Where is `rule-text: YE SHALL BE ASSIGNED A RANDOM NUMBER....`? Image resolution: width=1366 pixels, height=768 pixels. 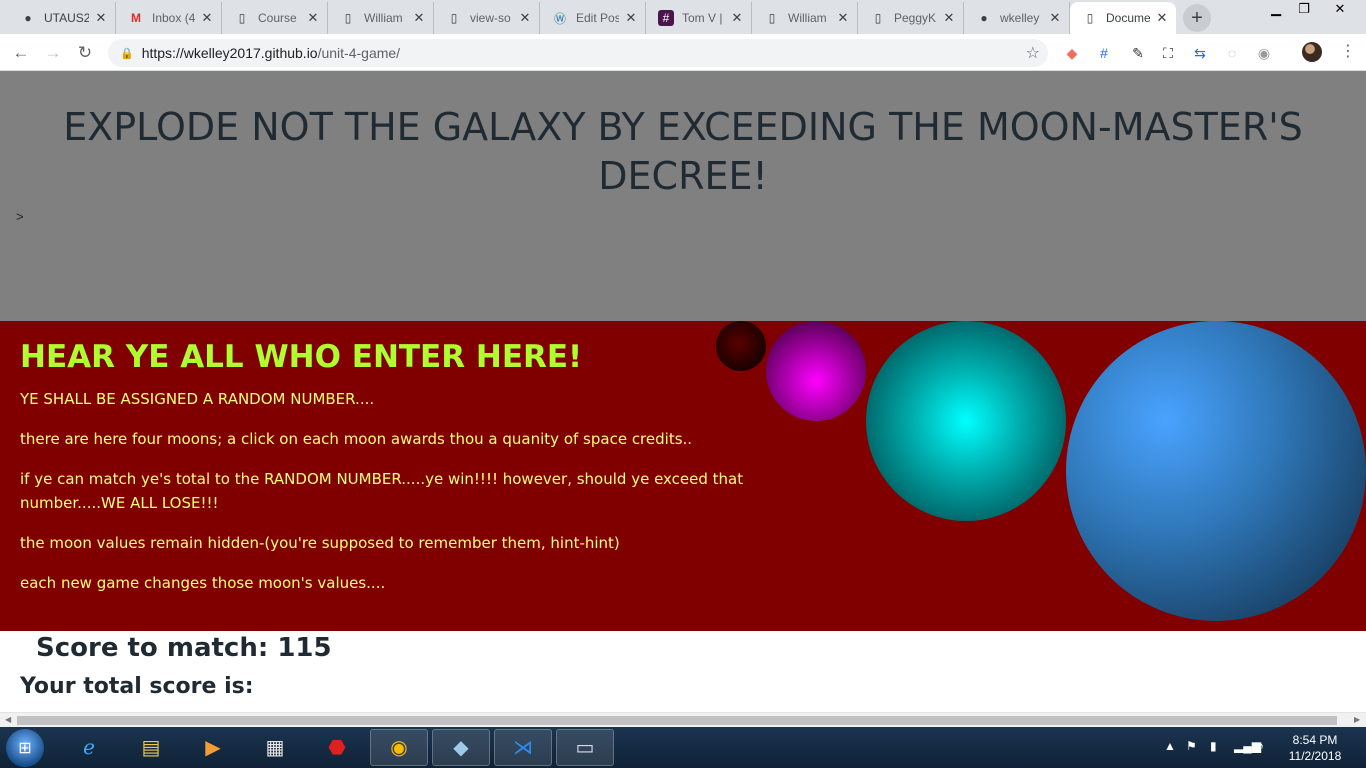
rule-text: YE SHALL BE ASSIGNED A RANDOM NUMBER.... is located at coordinates (197, 399).